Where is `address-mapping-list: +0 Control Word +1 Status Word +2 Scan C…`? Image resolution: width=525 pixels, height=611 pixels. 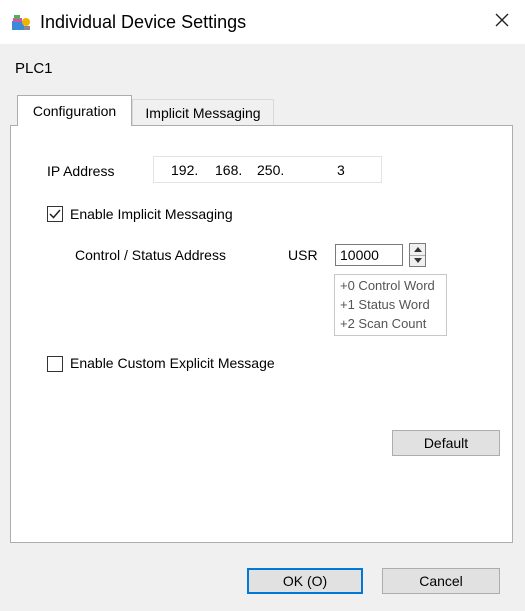
address-mapping-list: +0 Control Word +1 Status Word +2 Scan C… is located at coordinates (390, 305).